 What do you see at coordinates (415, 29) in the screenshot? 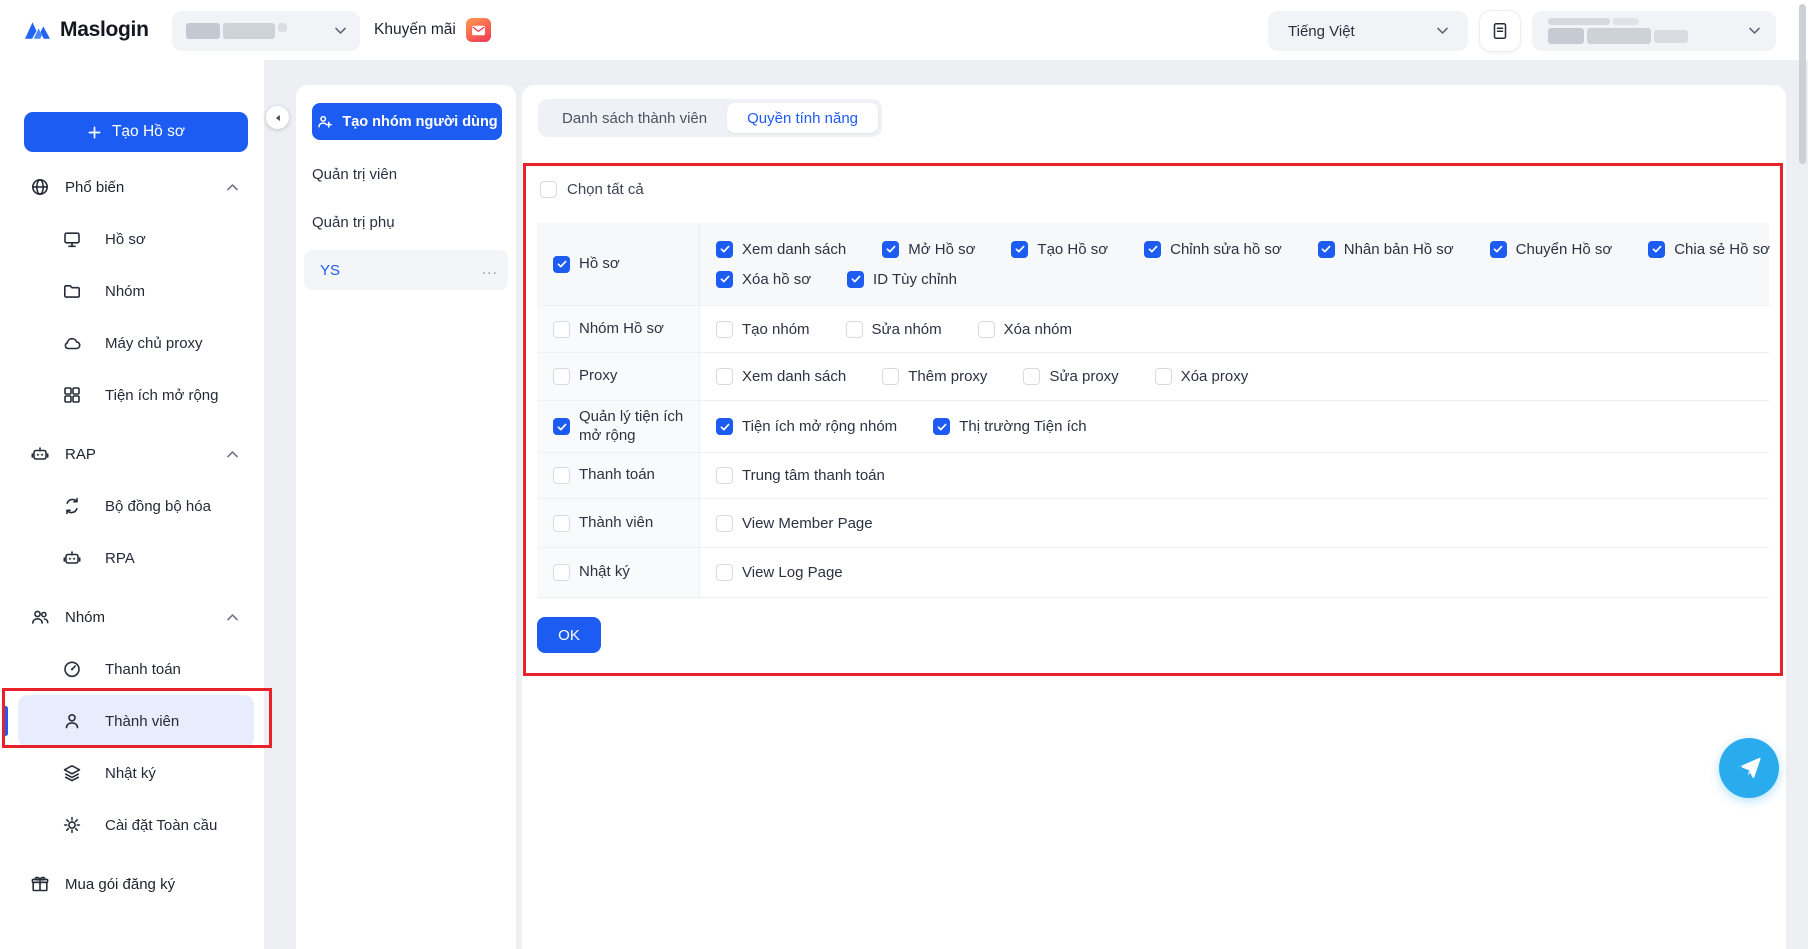
I see `promo-label: Khuyến mãi` at bounding box center [415, 29].